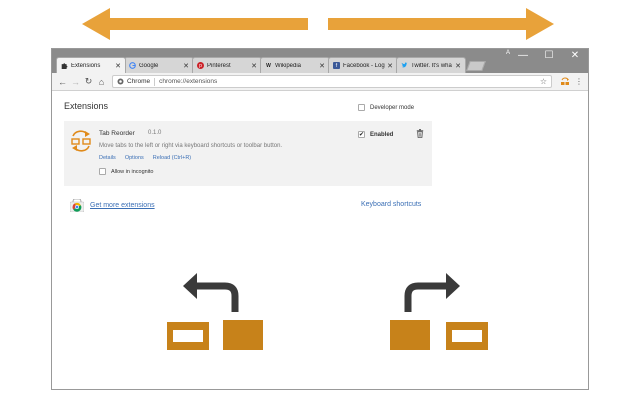 The width and height of the screenshot is (640, 400). I want to click on enabled-checkbox: ✔, so click(361, 134).